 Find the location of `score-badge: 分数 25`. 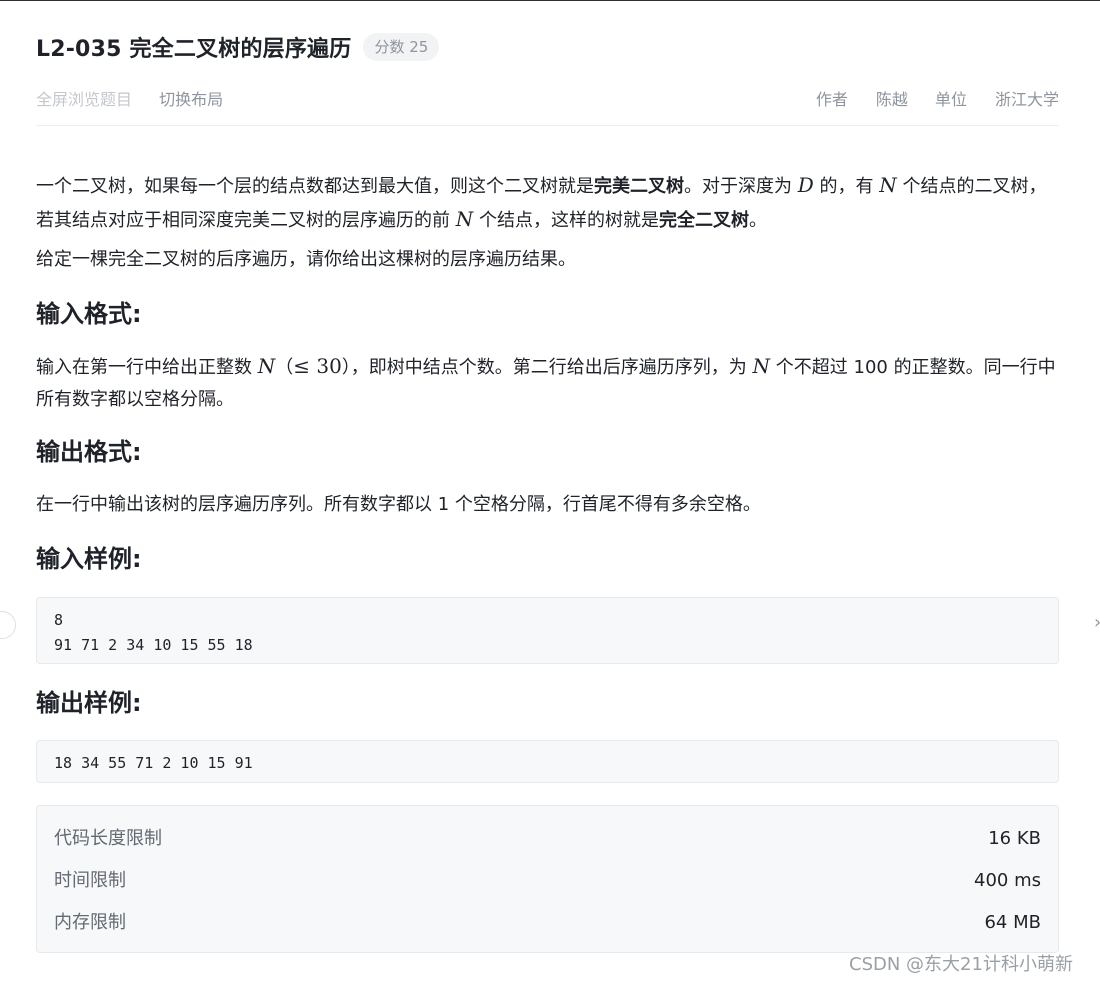

score-badge: 分数 25 is located at coordinates (401, 47).